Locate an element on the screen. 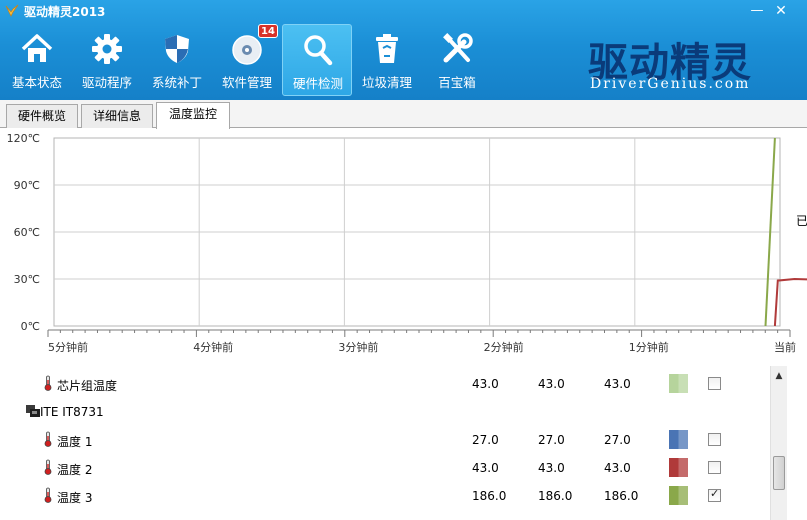 The width and height of the screenshot is (807, 520). scroll-thumb is located at coordinates (779, 473).